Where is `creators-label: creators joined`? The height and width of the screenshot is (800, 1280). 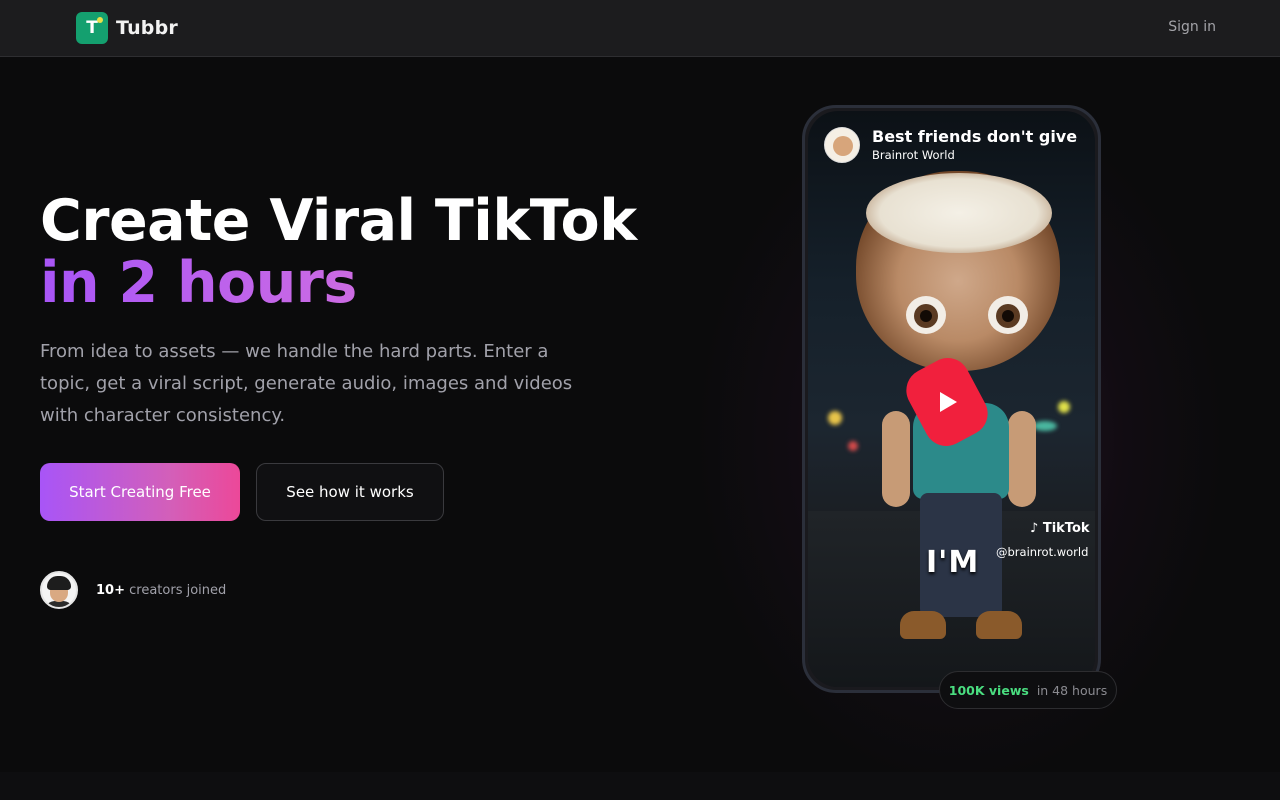 creators-label: creators joined is located at coordinates (178, 590).